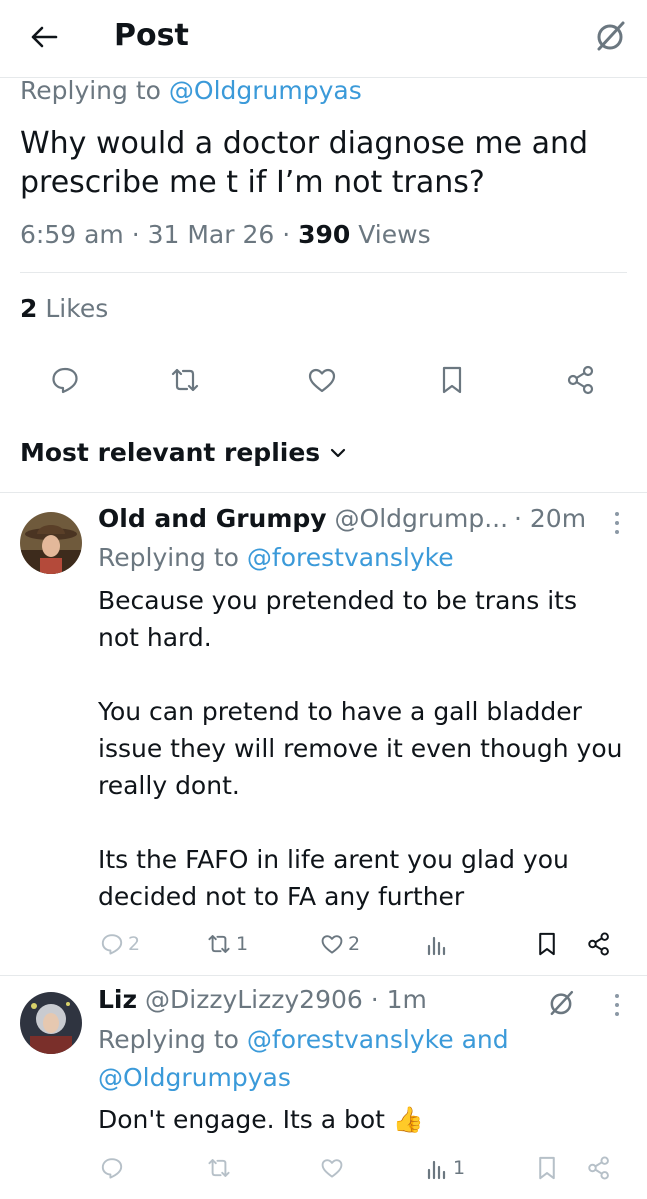  Describe the element at coordinates (242, 944) in the screenshot. I see `repost-count: 1` at that location.